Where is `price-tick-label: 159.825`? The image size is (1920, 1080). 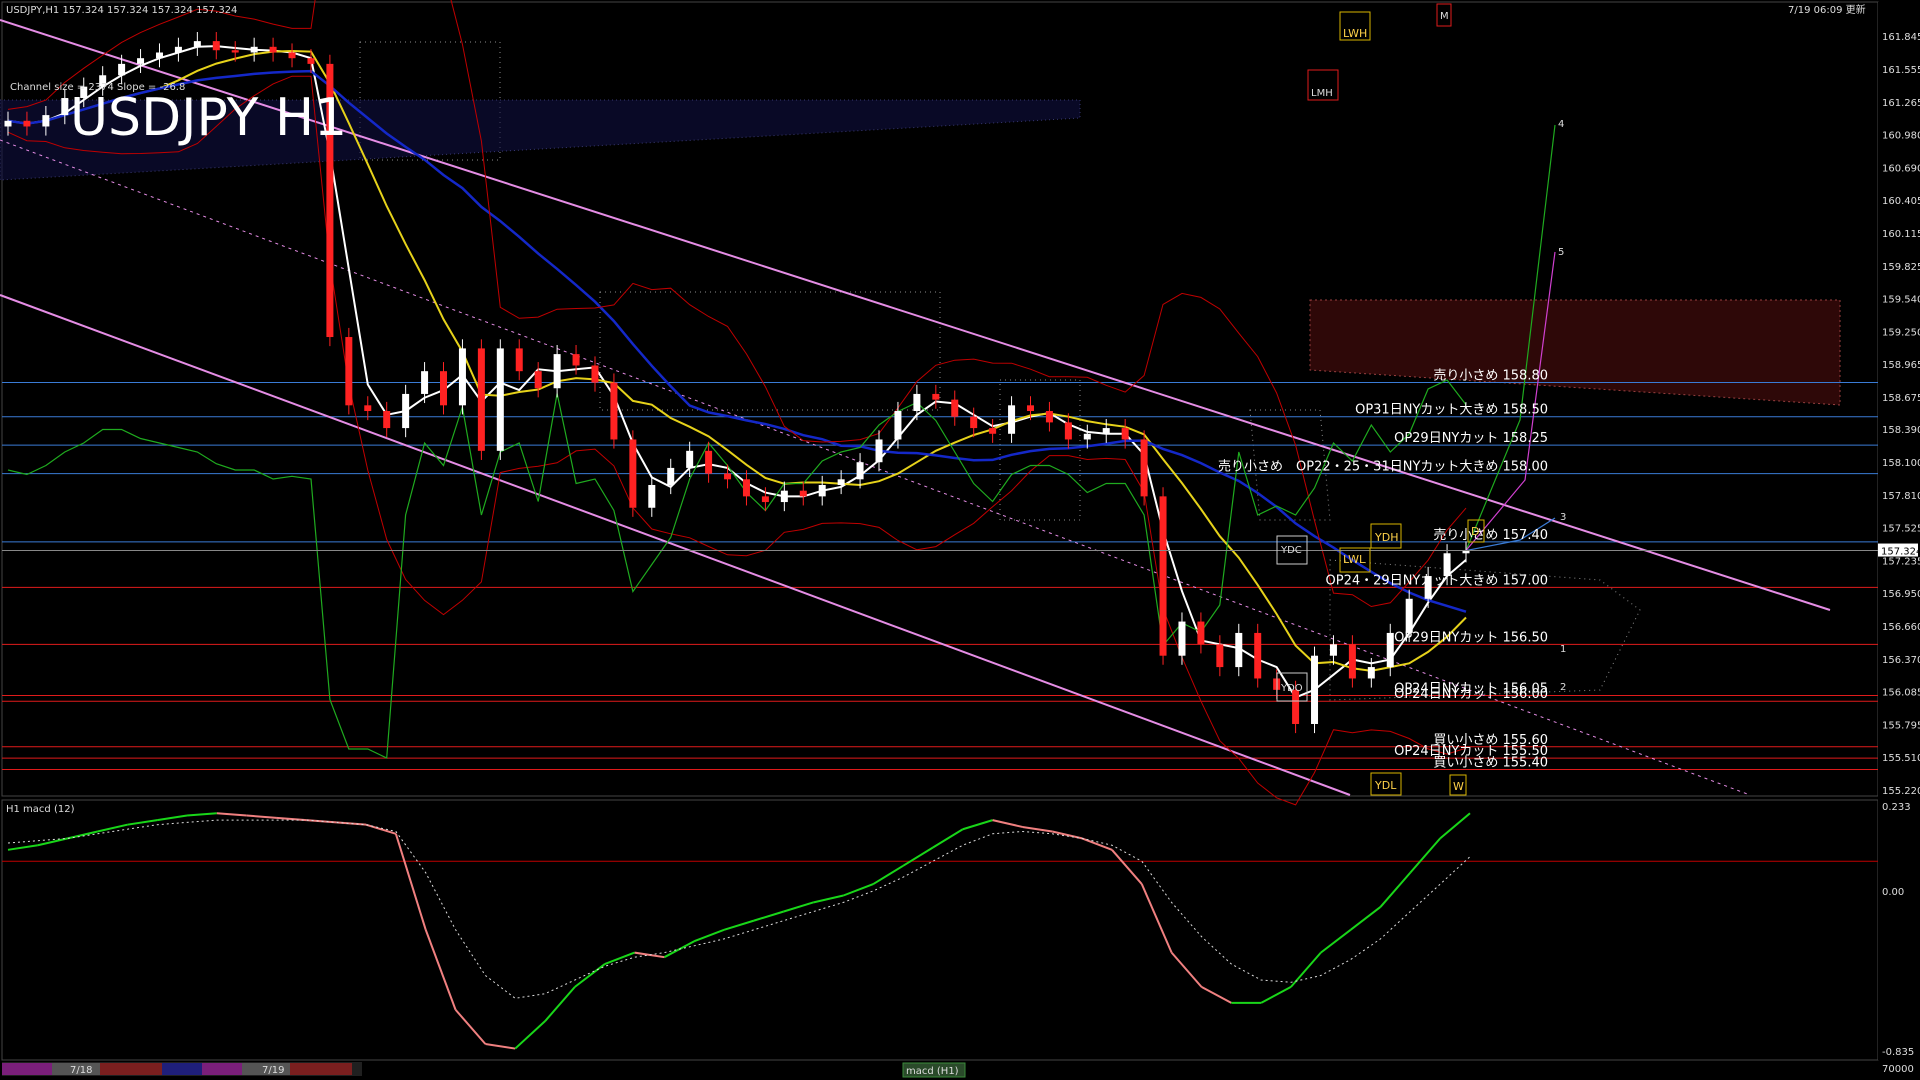
price-tick-label: 159.825 is located at coordinates (1901, 267).